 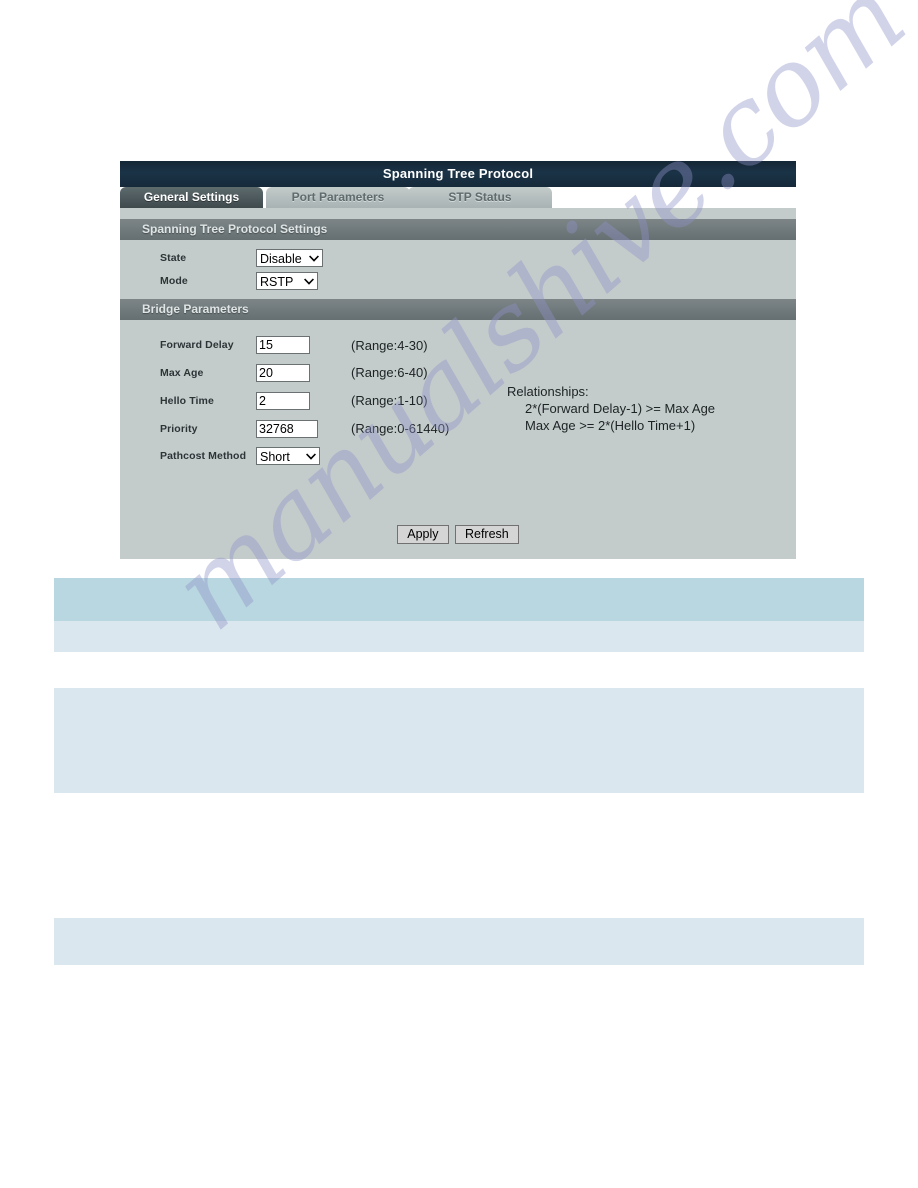 I want to click on field-pathcost-method: Short, so click(x=300, y=456).